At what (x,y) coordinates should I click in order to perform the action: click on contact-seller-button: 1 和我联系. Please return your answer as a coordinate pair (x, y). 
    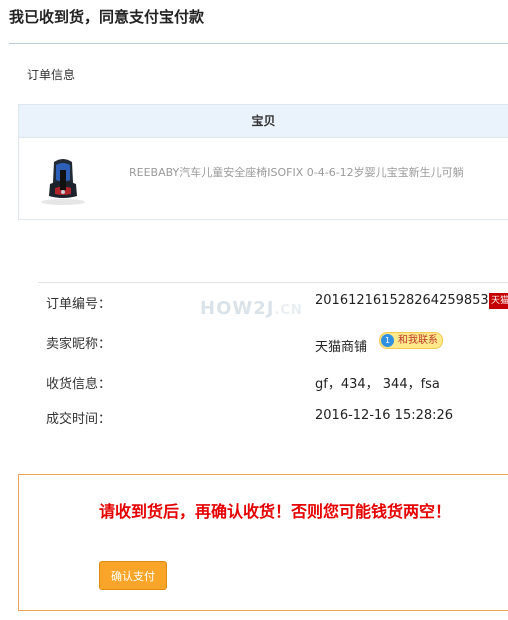
    Looking at the image, I should click on (411, 340).